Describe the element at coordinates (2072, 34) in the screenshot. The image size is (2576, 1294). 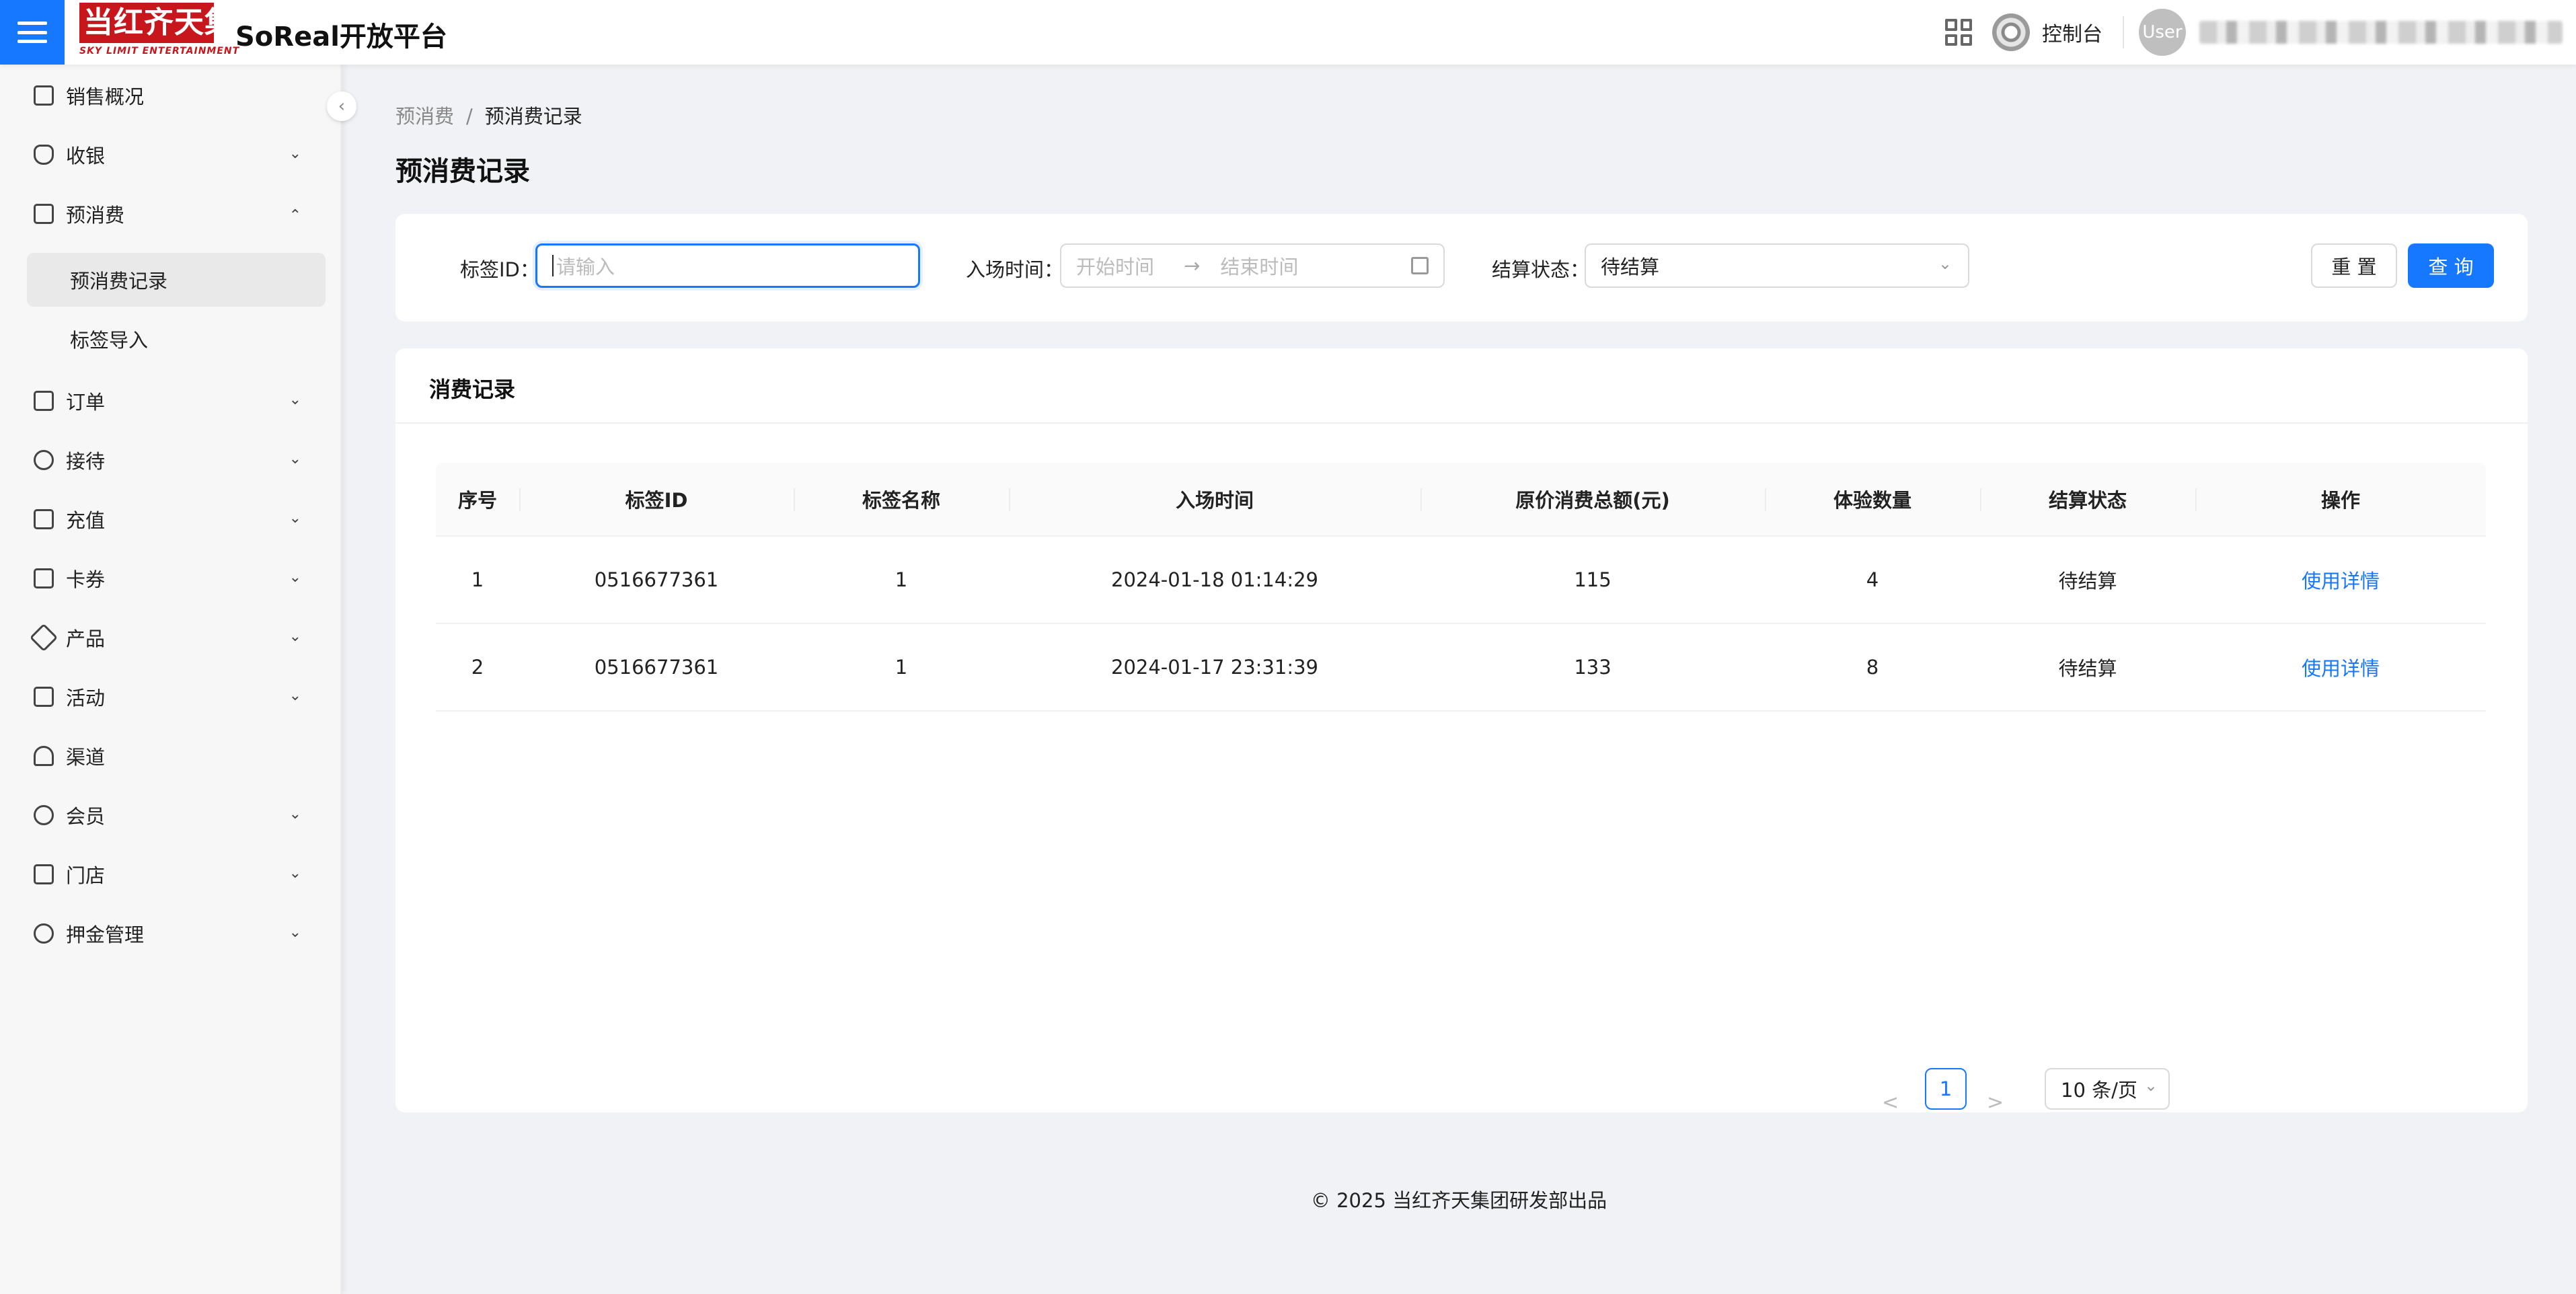
I see `console-label: 控制台` at that location.